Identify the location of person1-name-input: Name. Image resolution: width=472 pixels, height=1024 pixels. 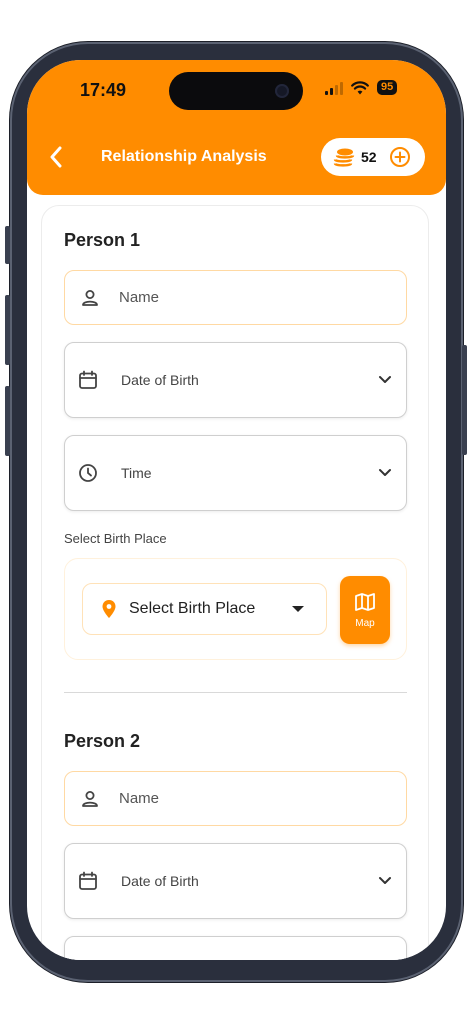
(235, 297).